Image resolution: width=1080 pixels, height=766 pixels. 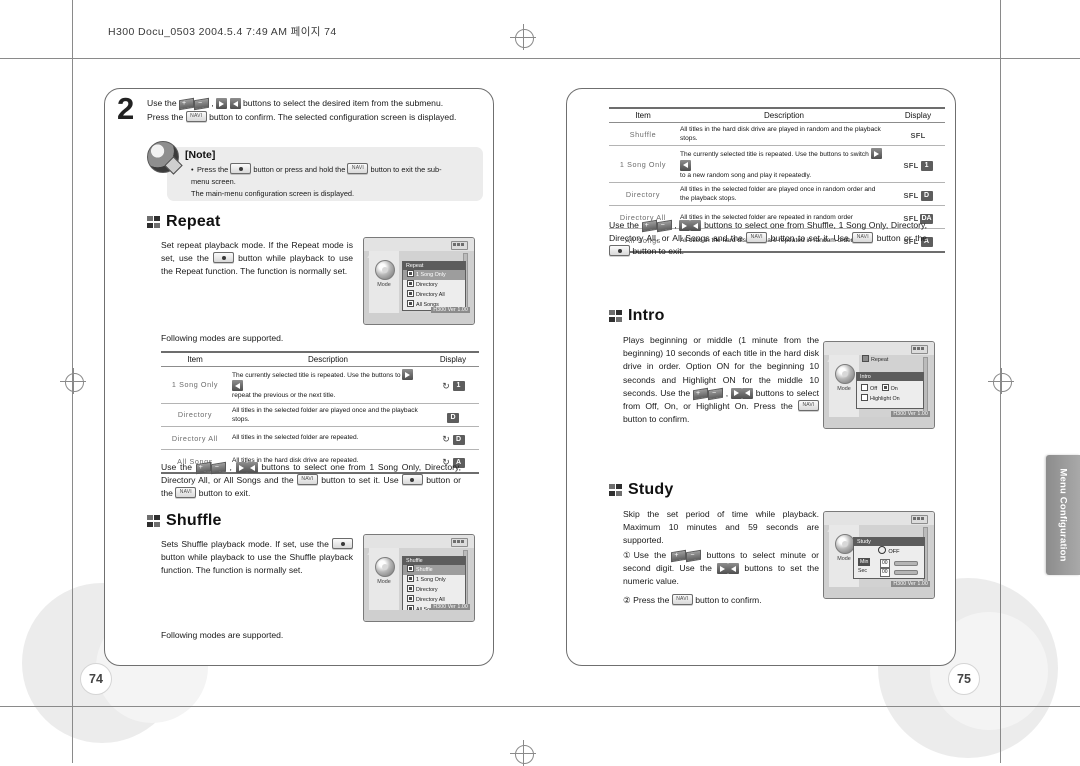 What do you see at coordinates (434, 295) in the screenshot?
I see `repeat-popup-item: Directory All` at bounding box center [434, 295].